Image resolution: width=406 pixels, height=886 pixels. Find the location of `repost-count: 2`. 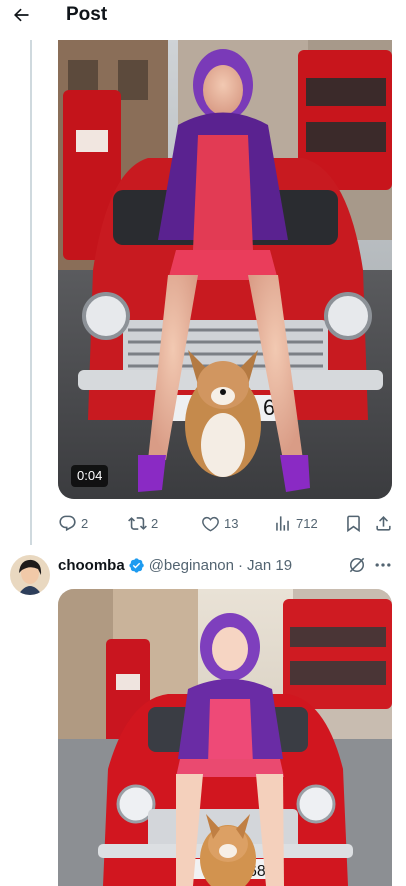

repost-count: 2 is located at coordinates (155, 523).